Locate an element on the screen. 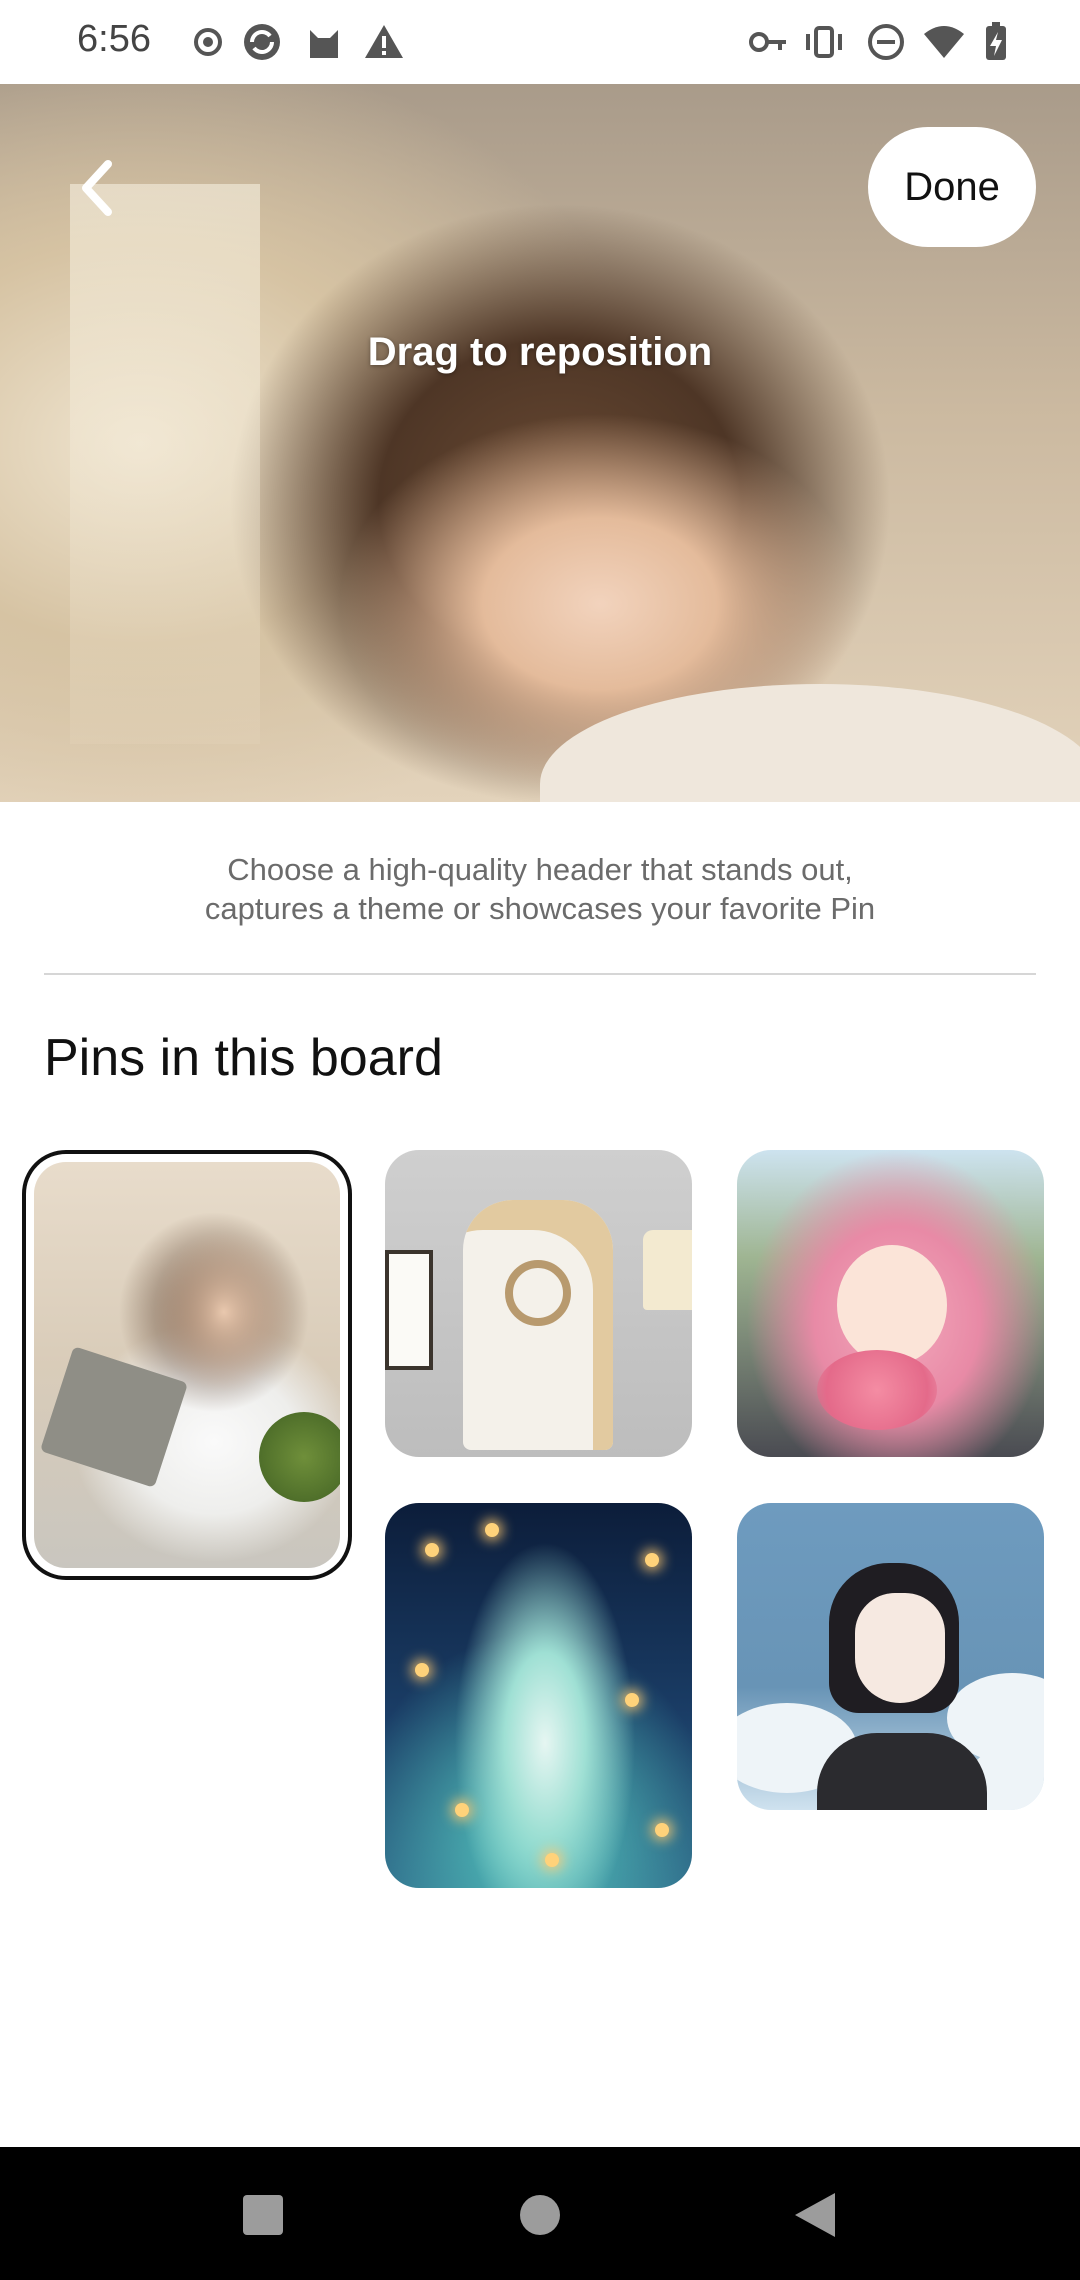 The width and height of the screenshot is (1080, 2280). pin-2-sign is located at coordinates (409, 1310).